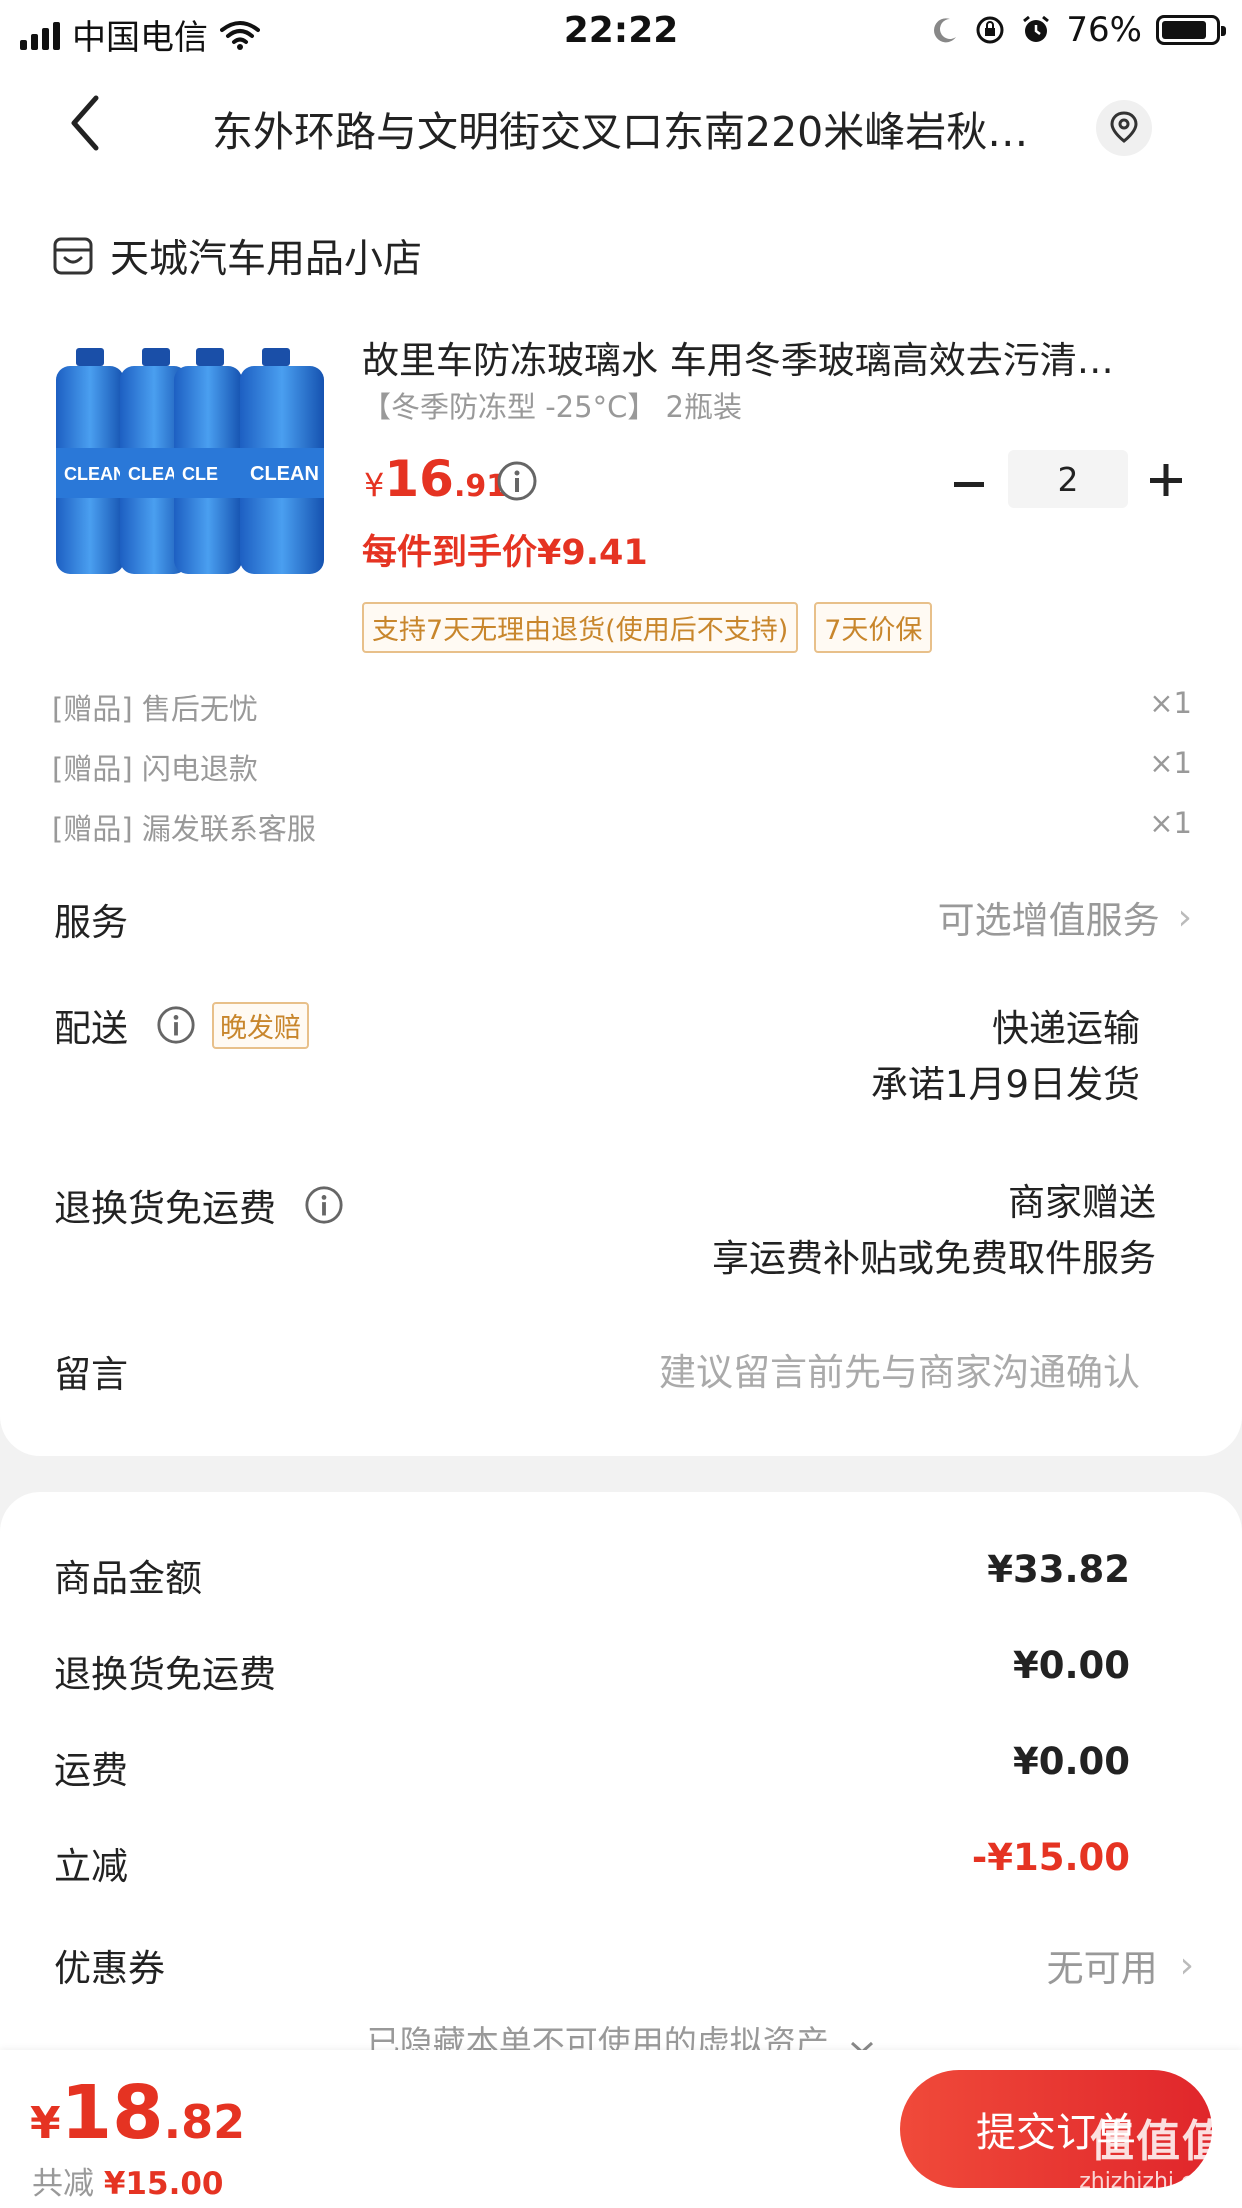 This screenshot has height=2208, width=1242. I want to click on delivery-label: 配送, so click(91, 1028).